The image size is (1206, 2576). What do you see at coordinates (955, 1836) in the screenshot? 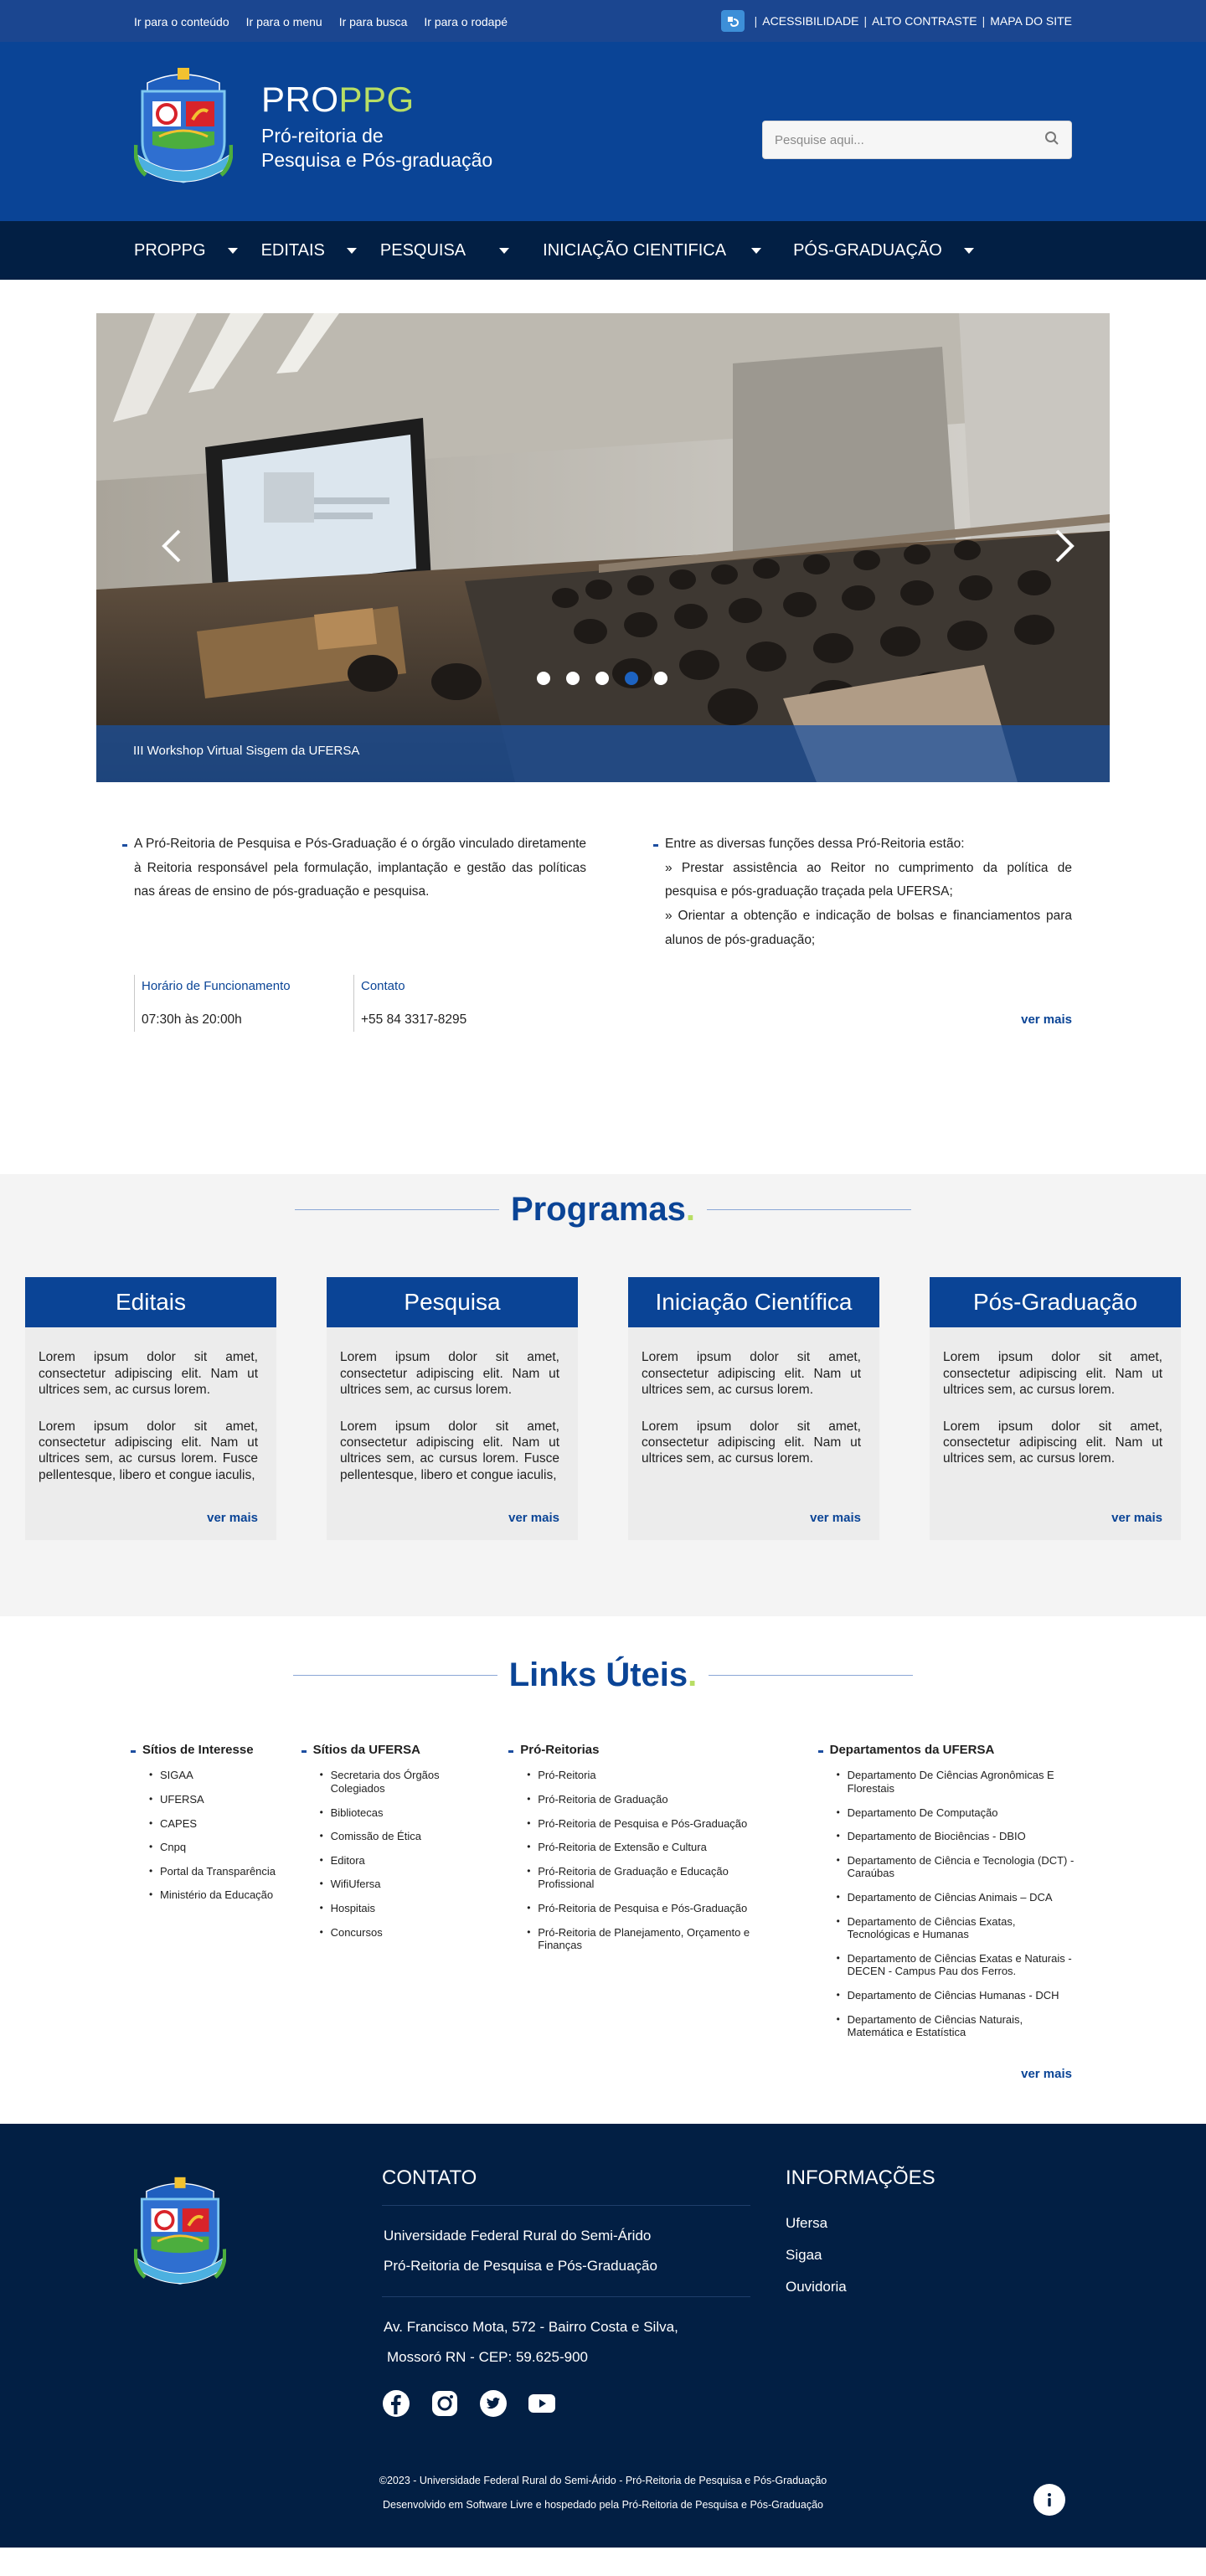
I see `link-item: Departamento de Biociências - DBIO` at bounding box center [955, 1836].